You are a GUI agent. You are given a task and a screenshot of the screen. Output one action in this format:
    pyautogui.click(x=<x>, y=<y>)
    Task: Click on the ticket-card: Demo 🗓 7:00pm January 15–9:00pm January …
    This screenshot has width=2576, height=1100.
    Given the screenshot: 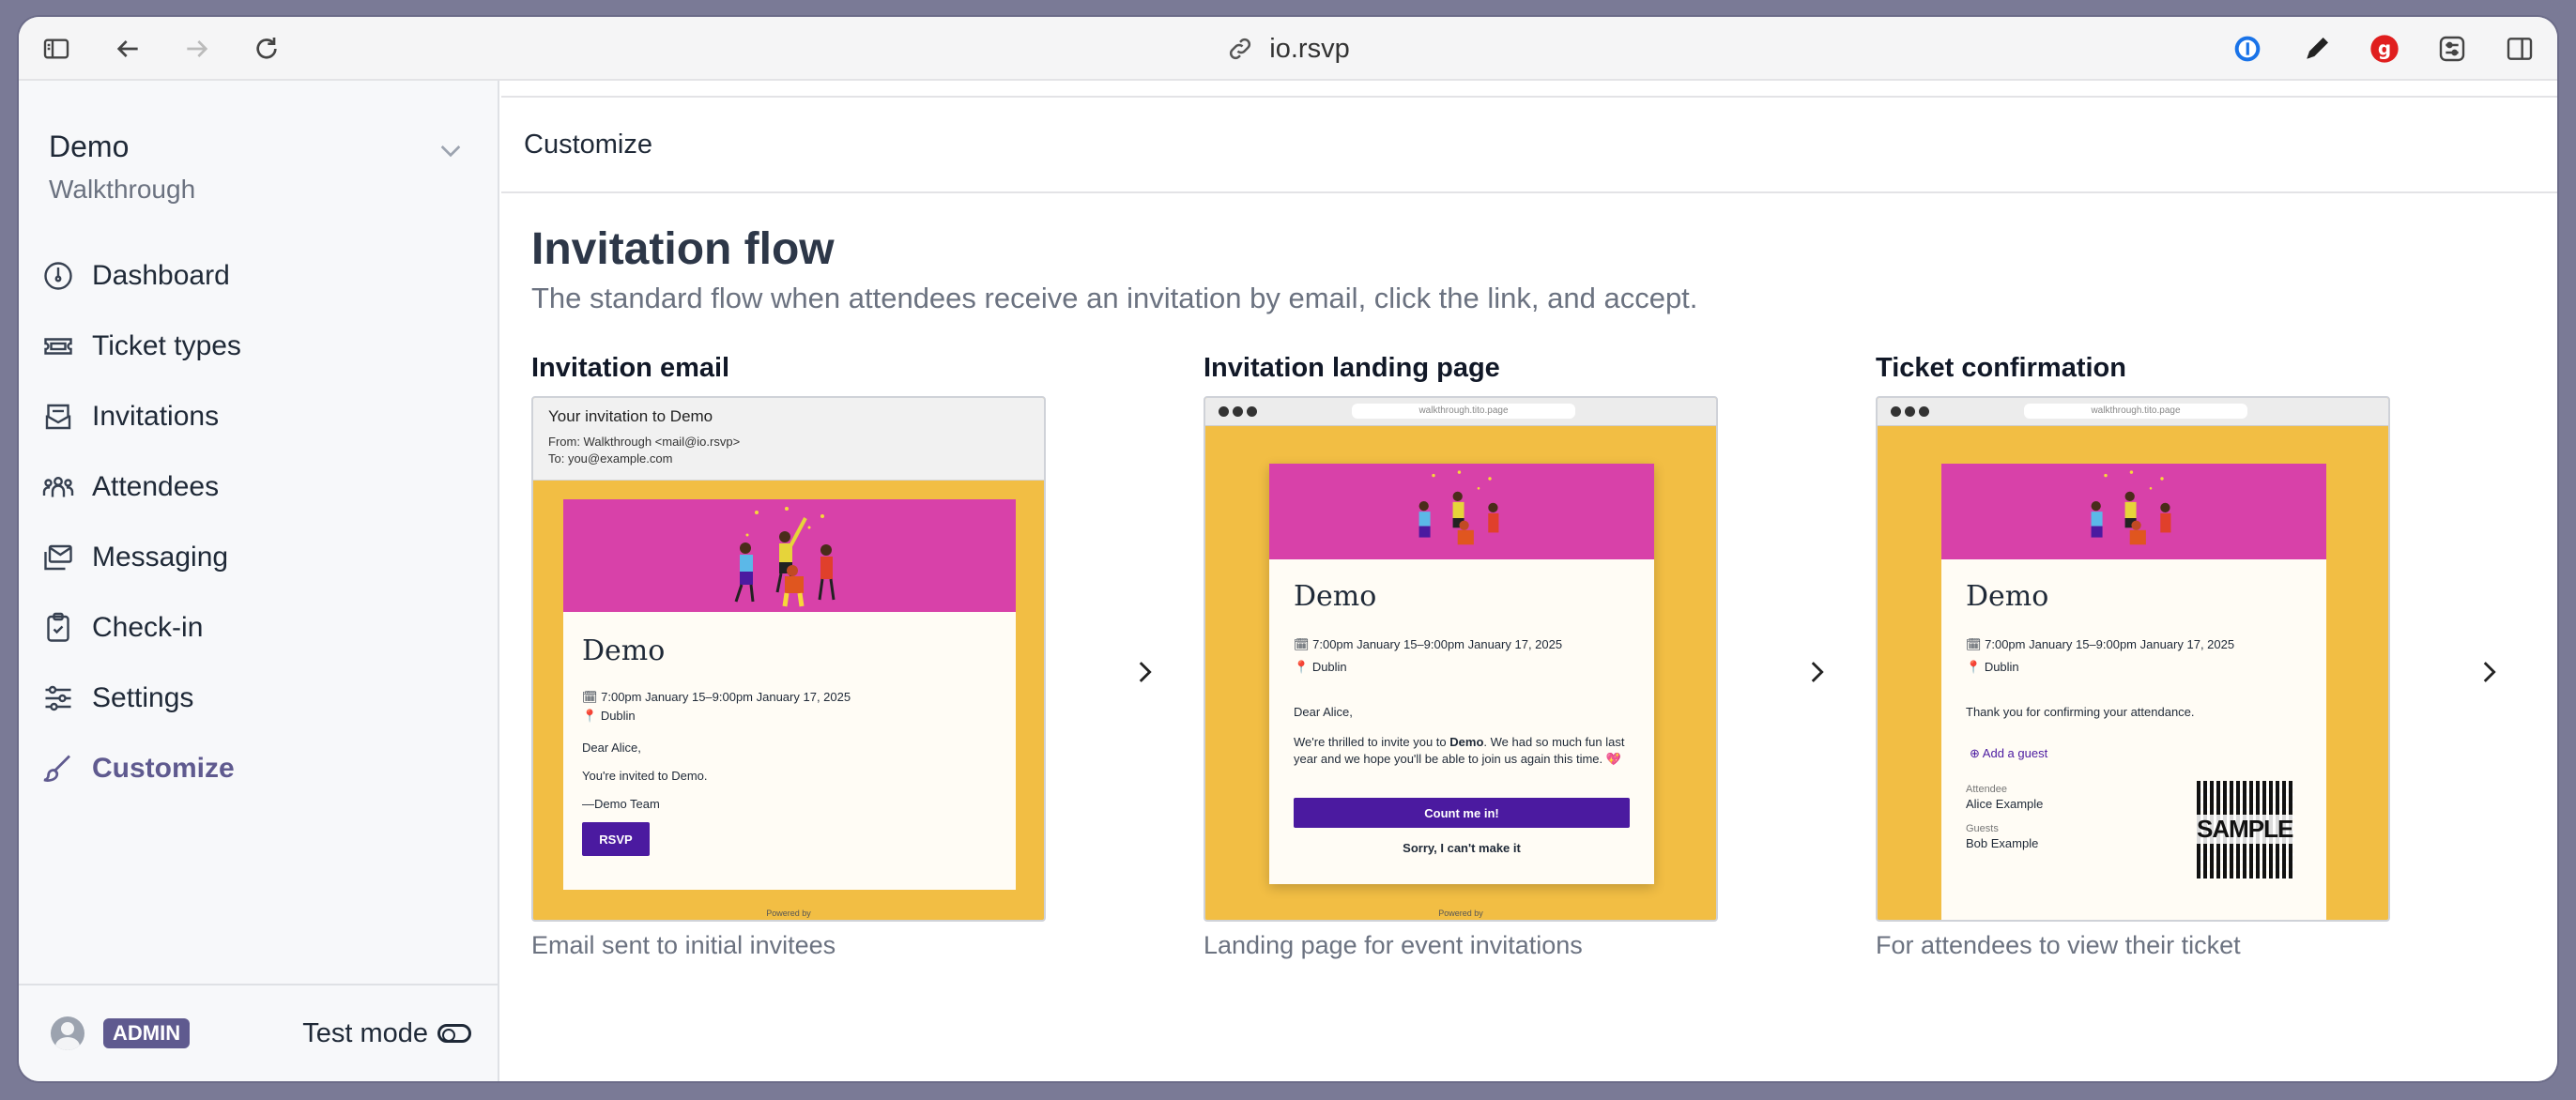 What is the action you would take?
    pyautogui.click(x=2133, y=692)
    